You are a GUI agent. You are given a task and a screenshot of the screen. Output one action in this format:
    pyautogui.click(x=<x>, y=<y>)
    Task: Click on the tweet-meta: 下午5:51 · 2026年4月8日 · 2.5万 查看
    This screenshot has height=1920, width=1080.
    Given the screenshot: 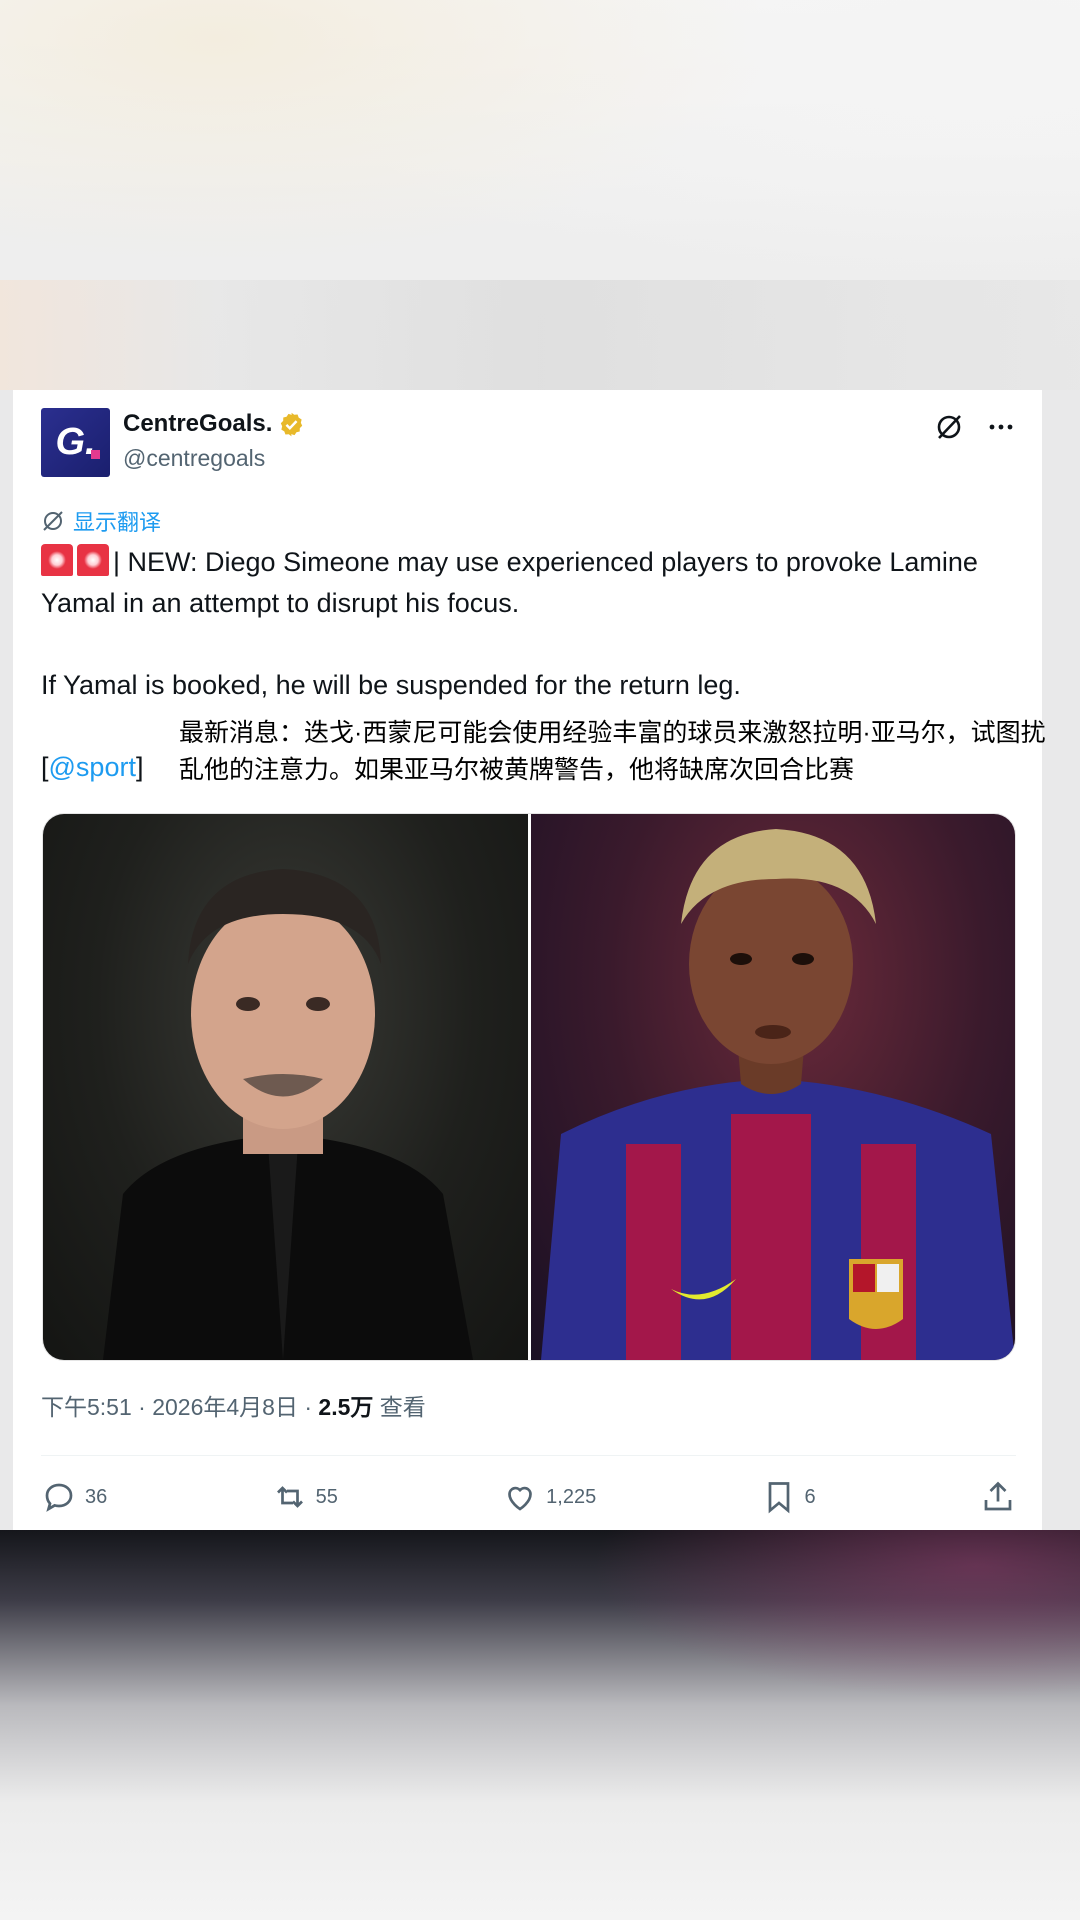 What is the action you would take?
    pyautogui.click(x=233, y=1405)
    